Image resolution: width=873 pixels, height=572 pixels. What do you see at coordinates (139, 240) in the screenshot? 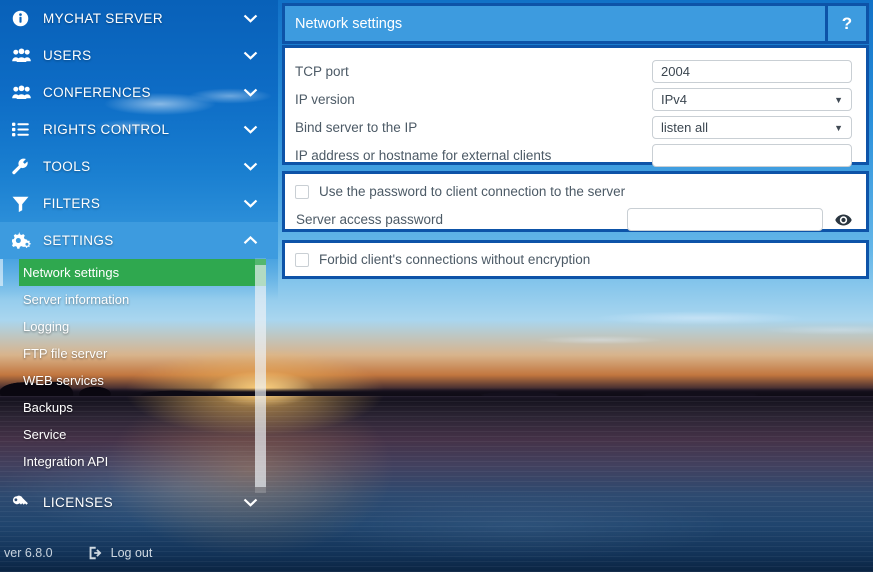
I see `sidebar-section-settings: SETTINGS` at bounding box center [139, 240].